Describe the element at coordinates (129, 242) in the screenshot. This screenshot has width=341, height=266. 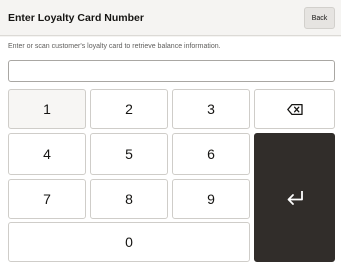
I see `key-0: 0` at that location.